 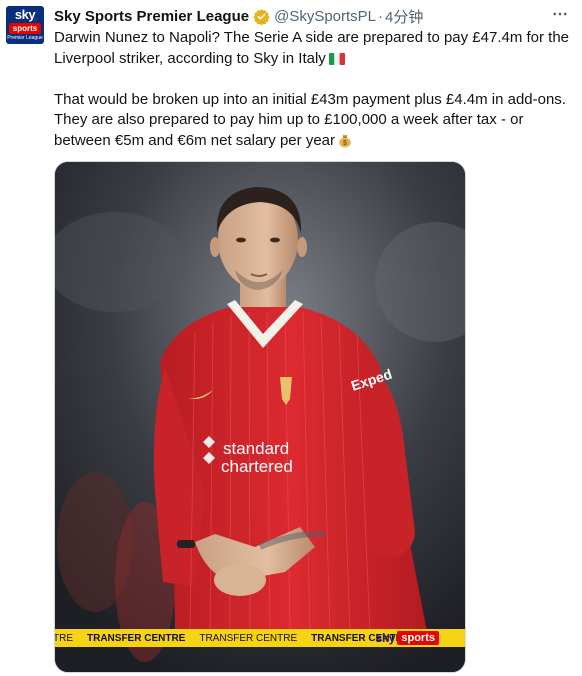 I want to click on avatar-sports-text: sports, so click(x=25, y=28).